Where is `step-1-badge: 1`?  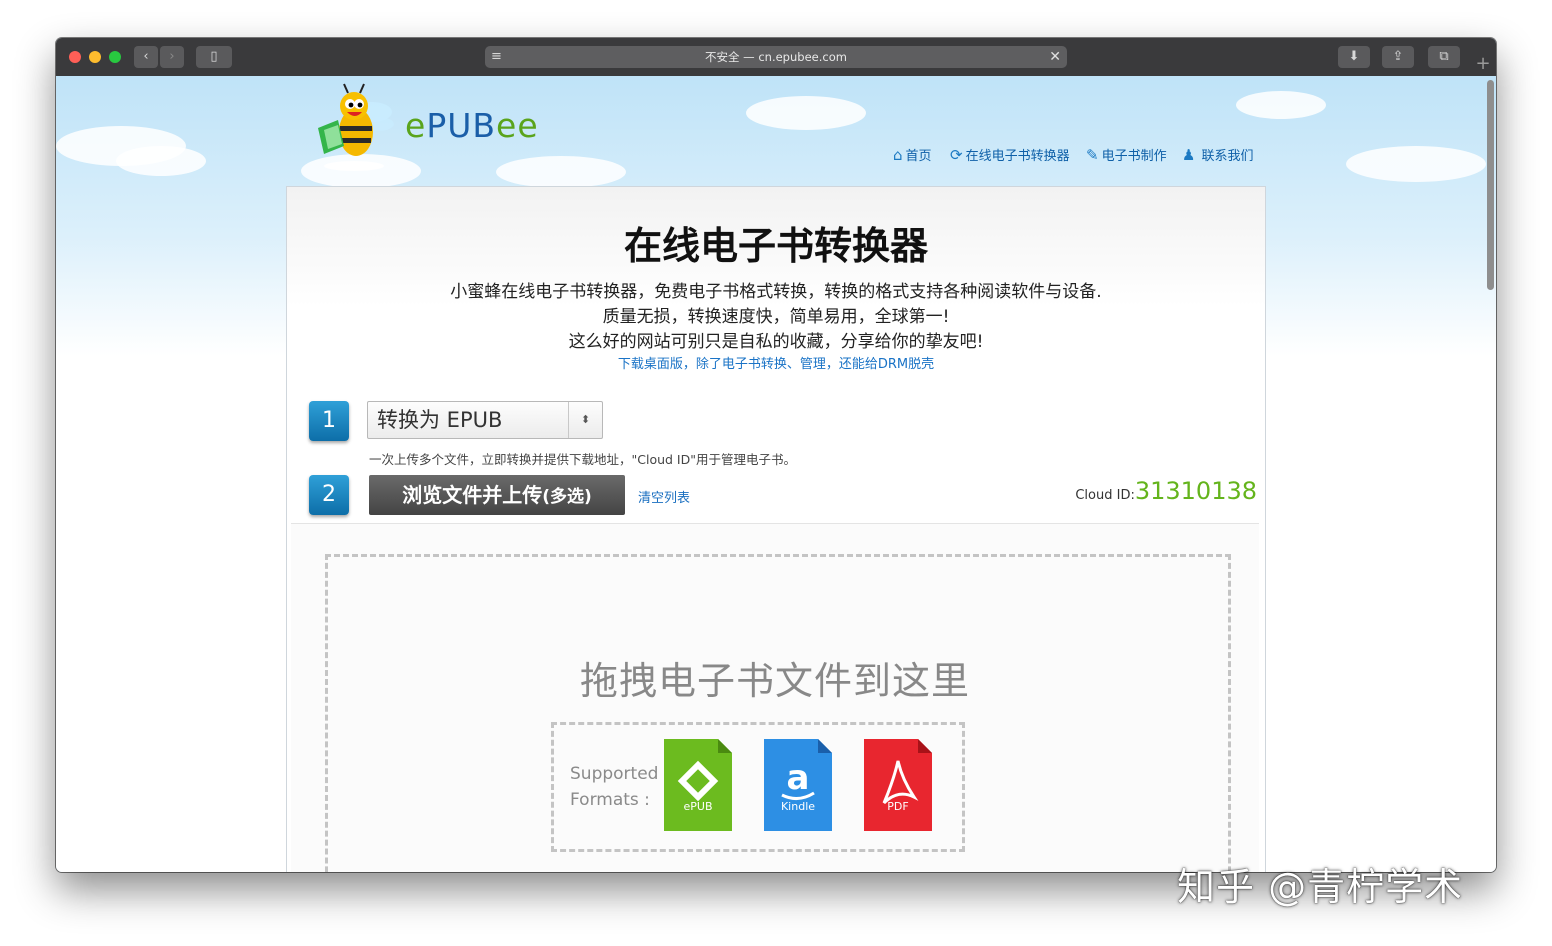
step-1-badge: 1 is located at coordinates (329, 421).